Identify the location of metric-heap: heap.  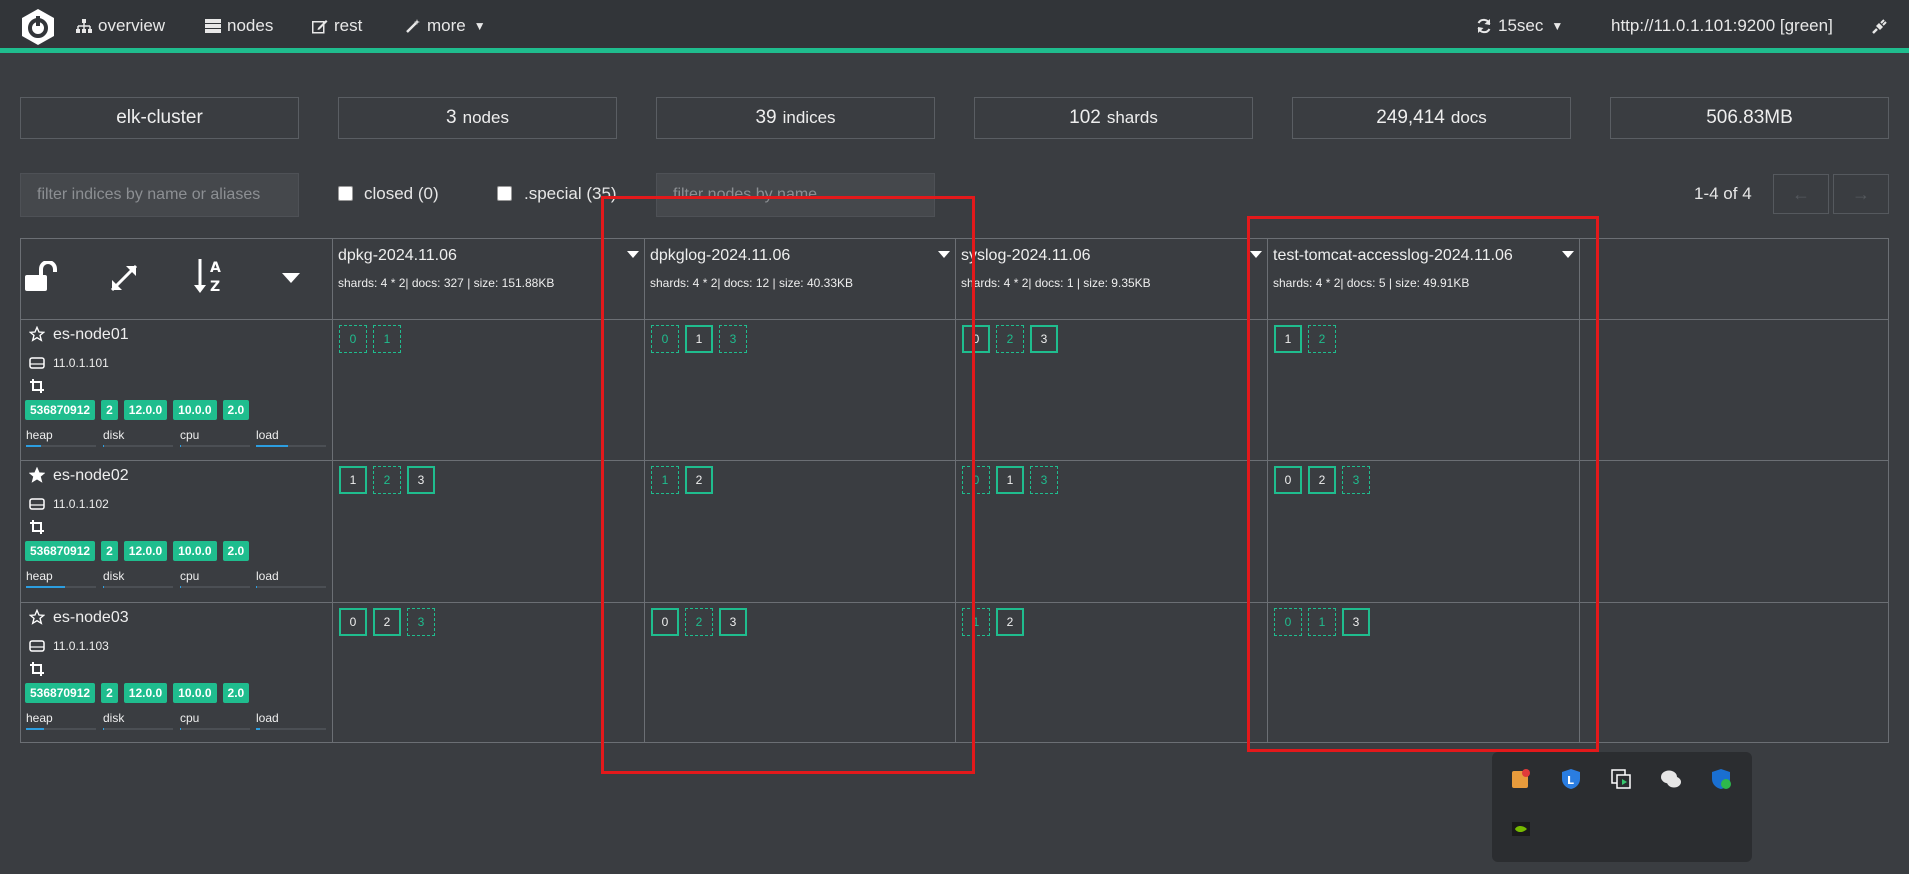
(61, 437).